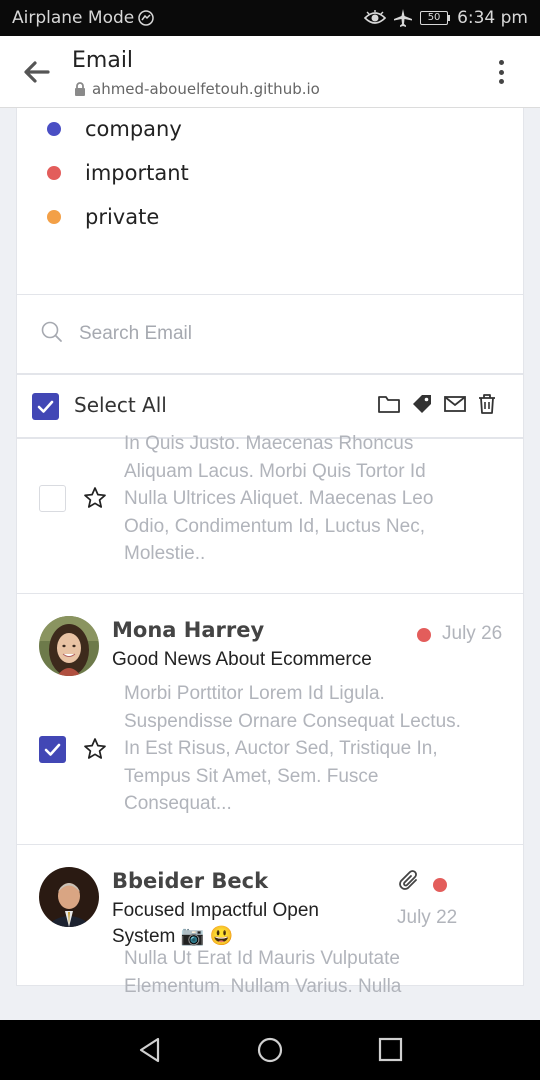  I want to click on email-subject: Good News About Ecommerce, so click(242, 659).